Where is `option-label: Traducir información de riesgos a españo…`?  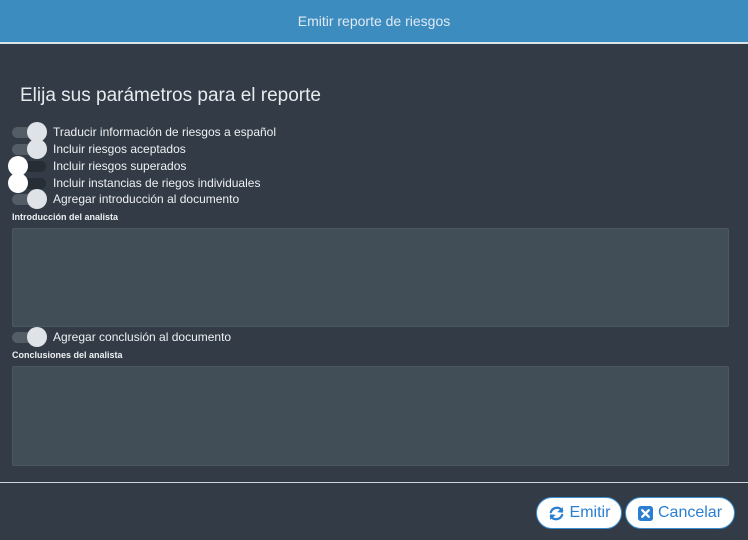 option-label: Traducir información de riesgos a españo… is located at coordinates (165, 132).